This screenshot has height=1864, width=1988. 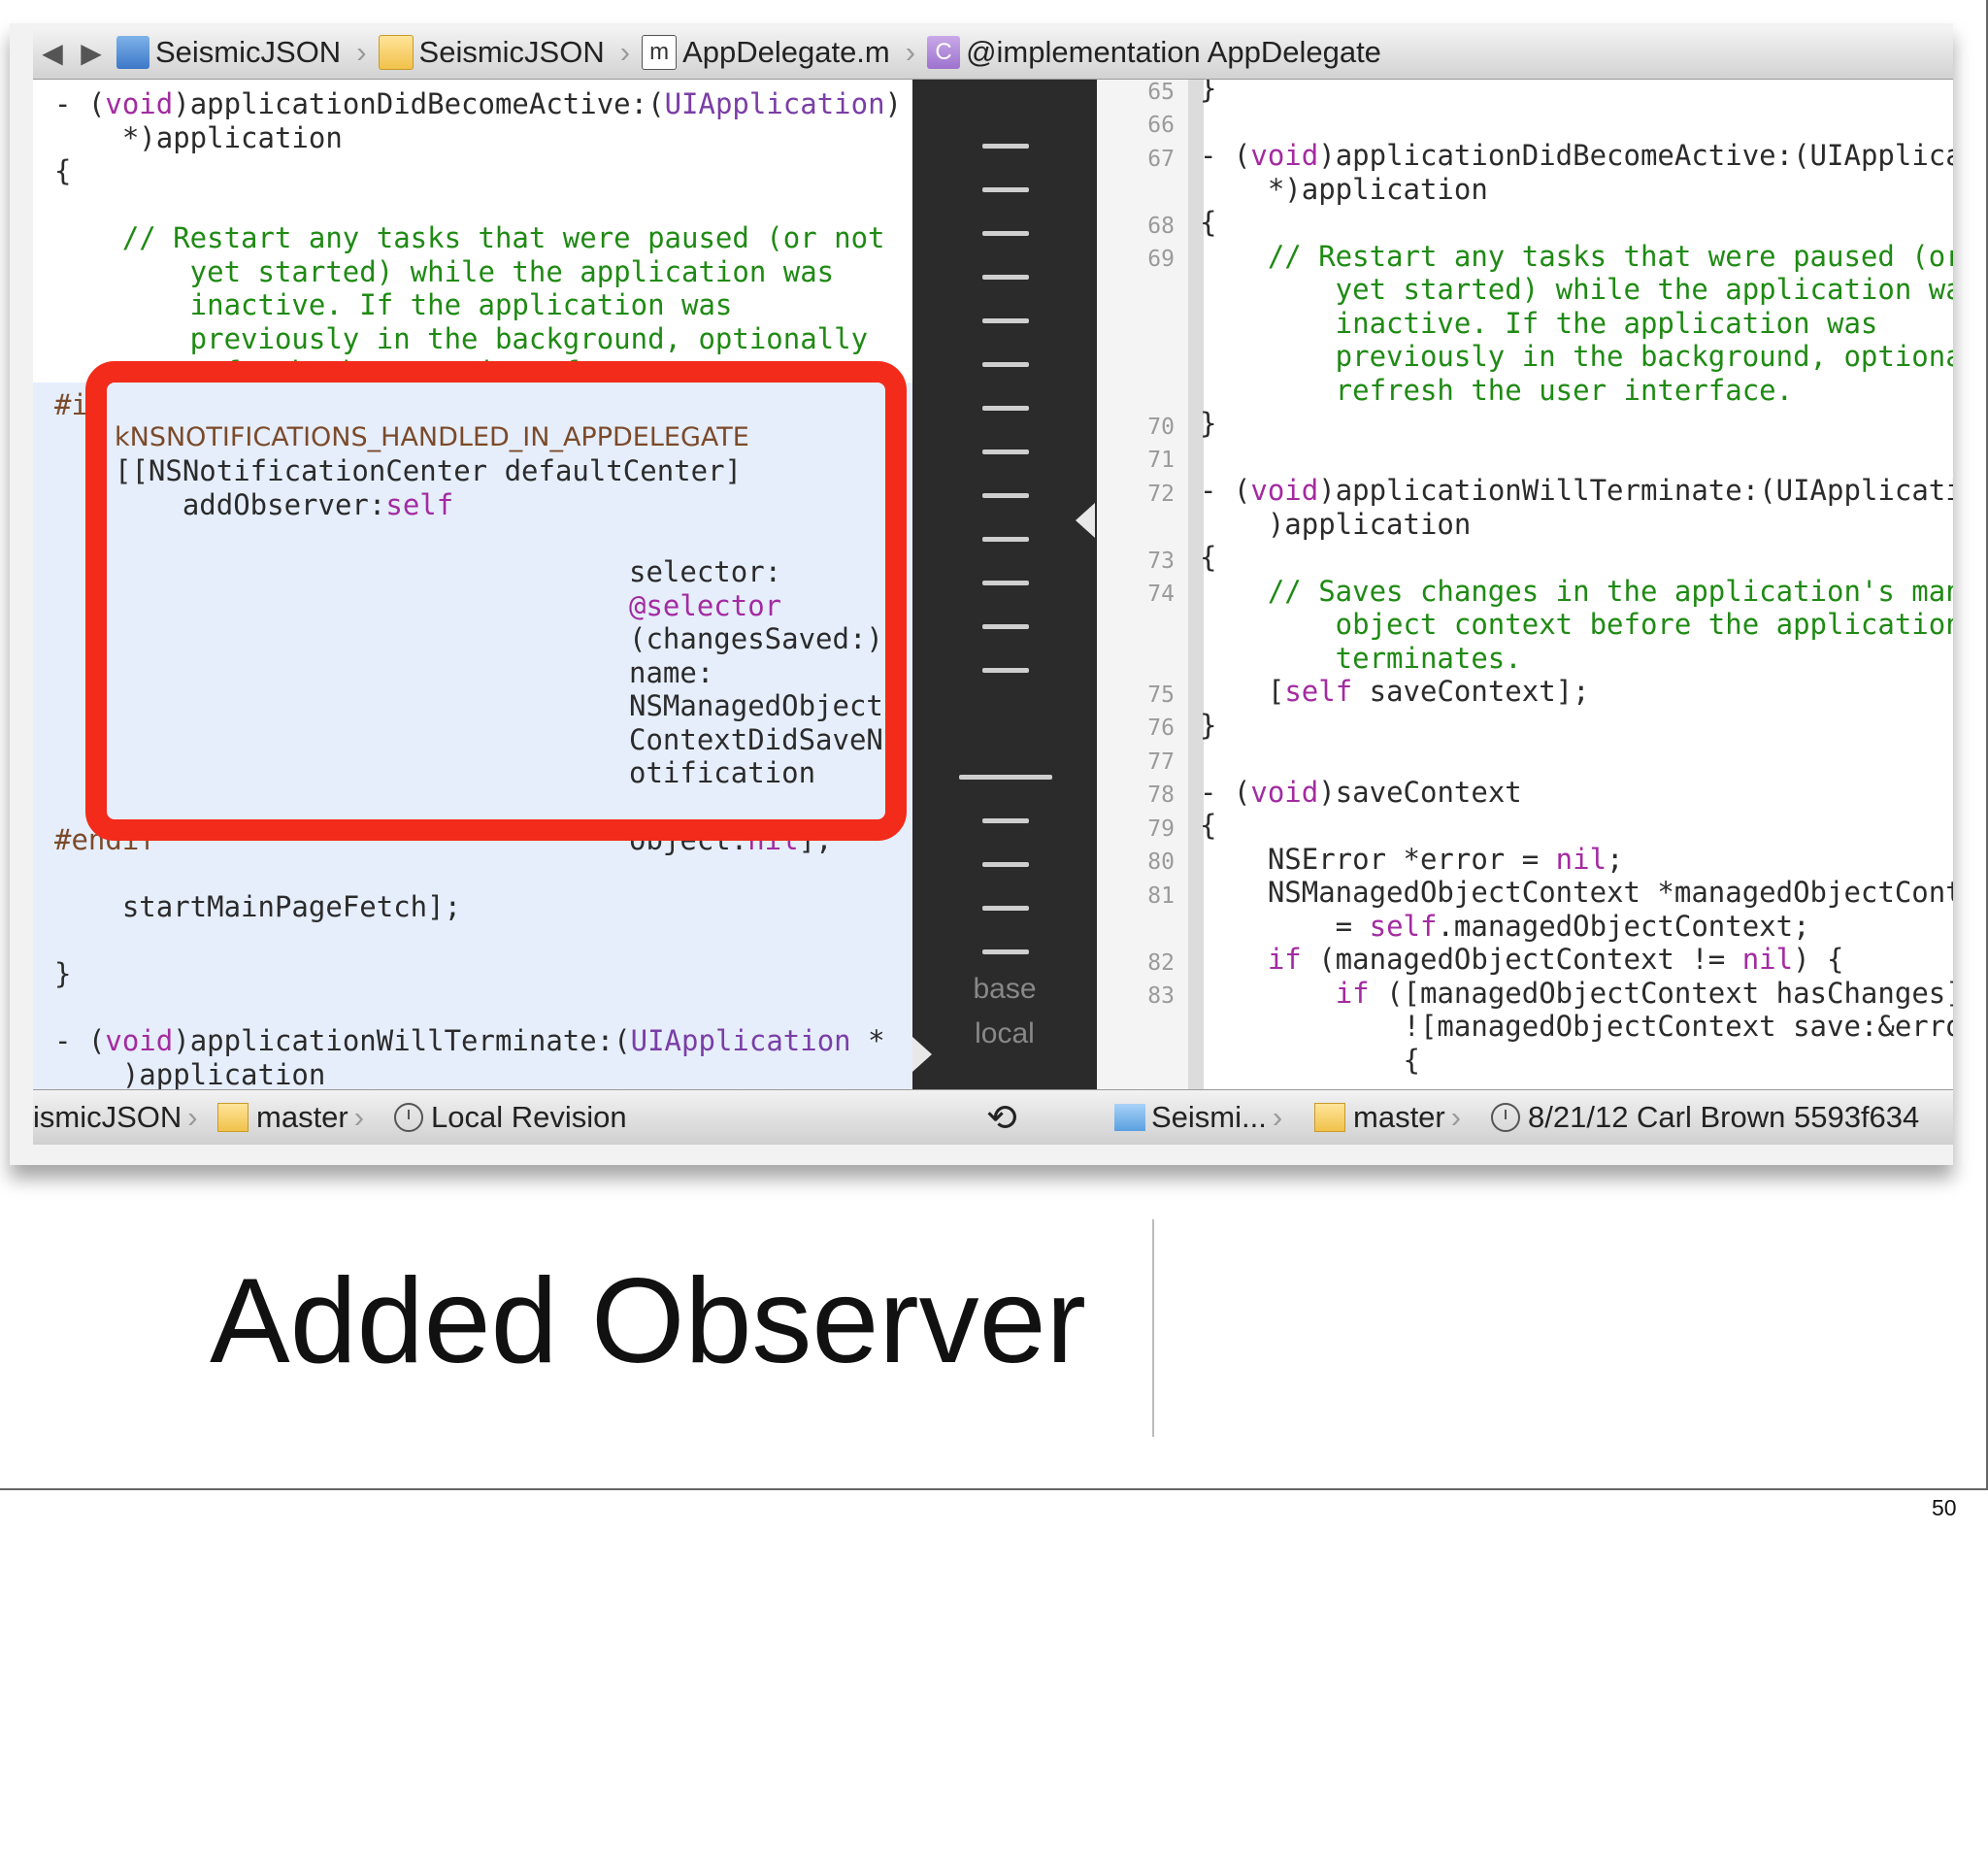 What do you see at coordinates (1724, 1117) in the screenshot?
I see `right-revision-label: 8/21/12 Carl Brown 5593f634` at bounding box center [1724, 1117].